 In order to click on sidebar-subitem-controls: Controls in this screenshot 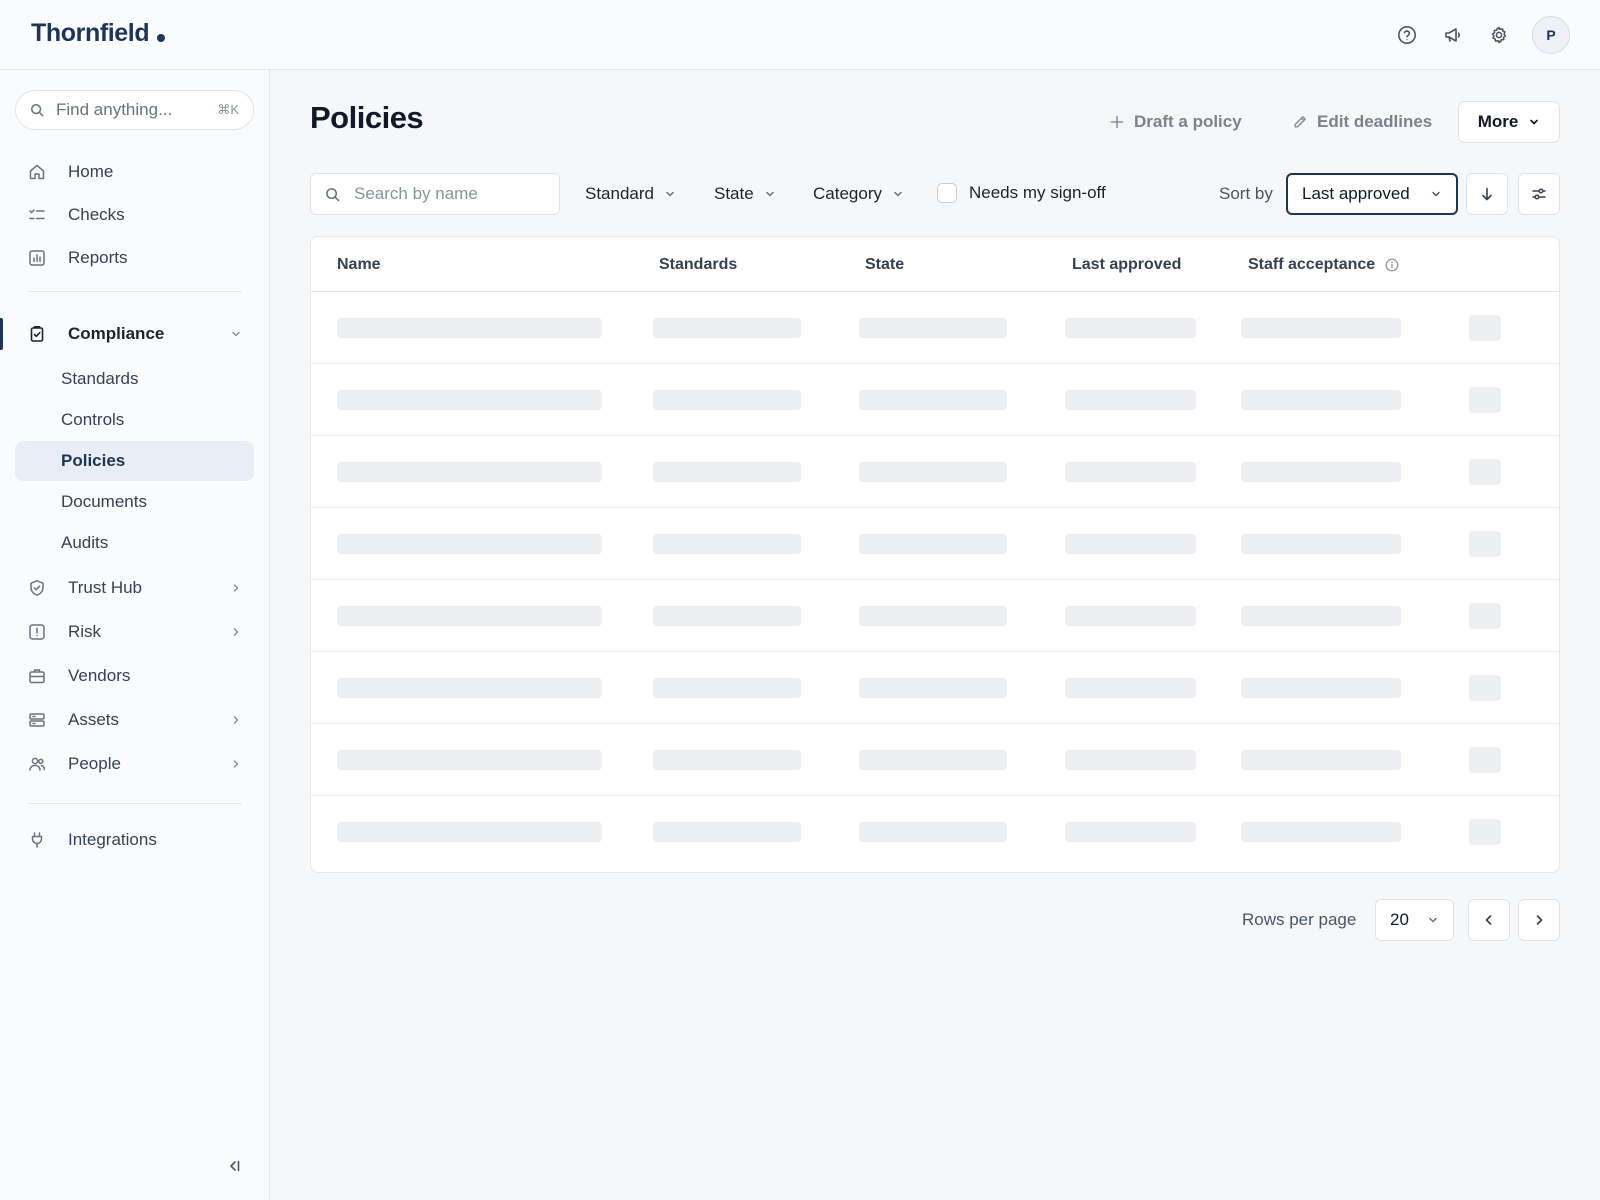, I will do `click(134, 420)`.